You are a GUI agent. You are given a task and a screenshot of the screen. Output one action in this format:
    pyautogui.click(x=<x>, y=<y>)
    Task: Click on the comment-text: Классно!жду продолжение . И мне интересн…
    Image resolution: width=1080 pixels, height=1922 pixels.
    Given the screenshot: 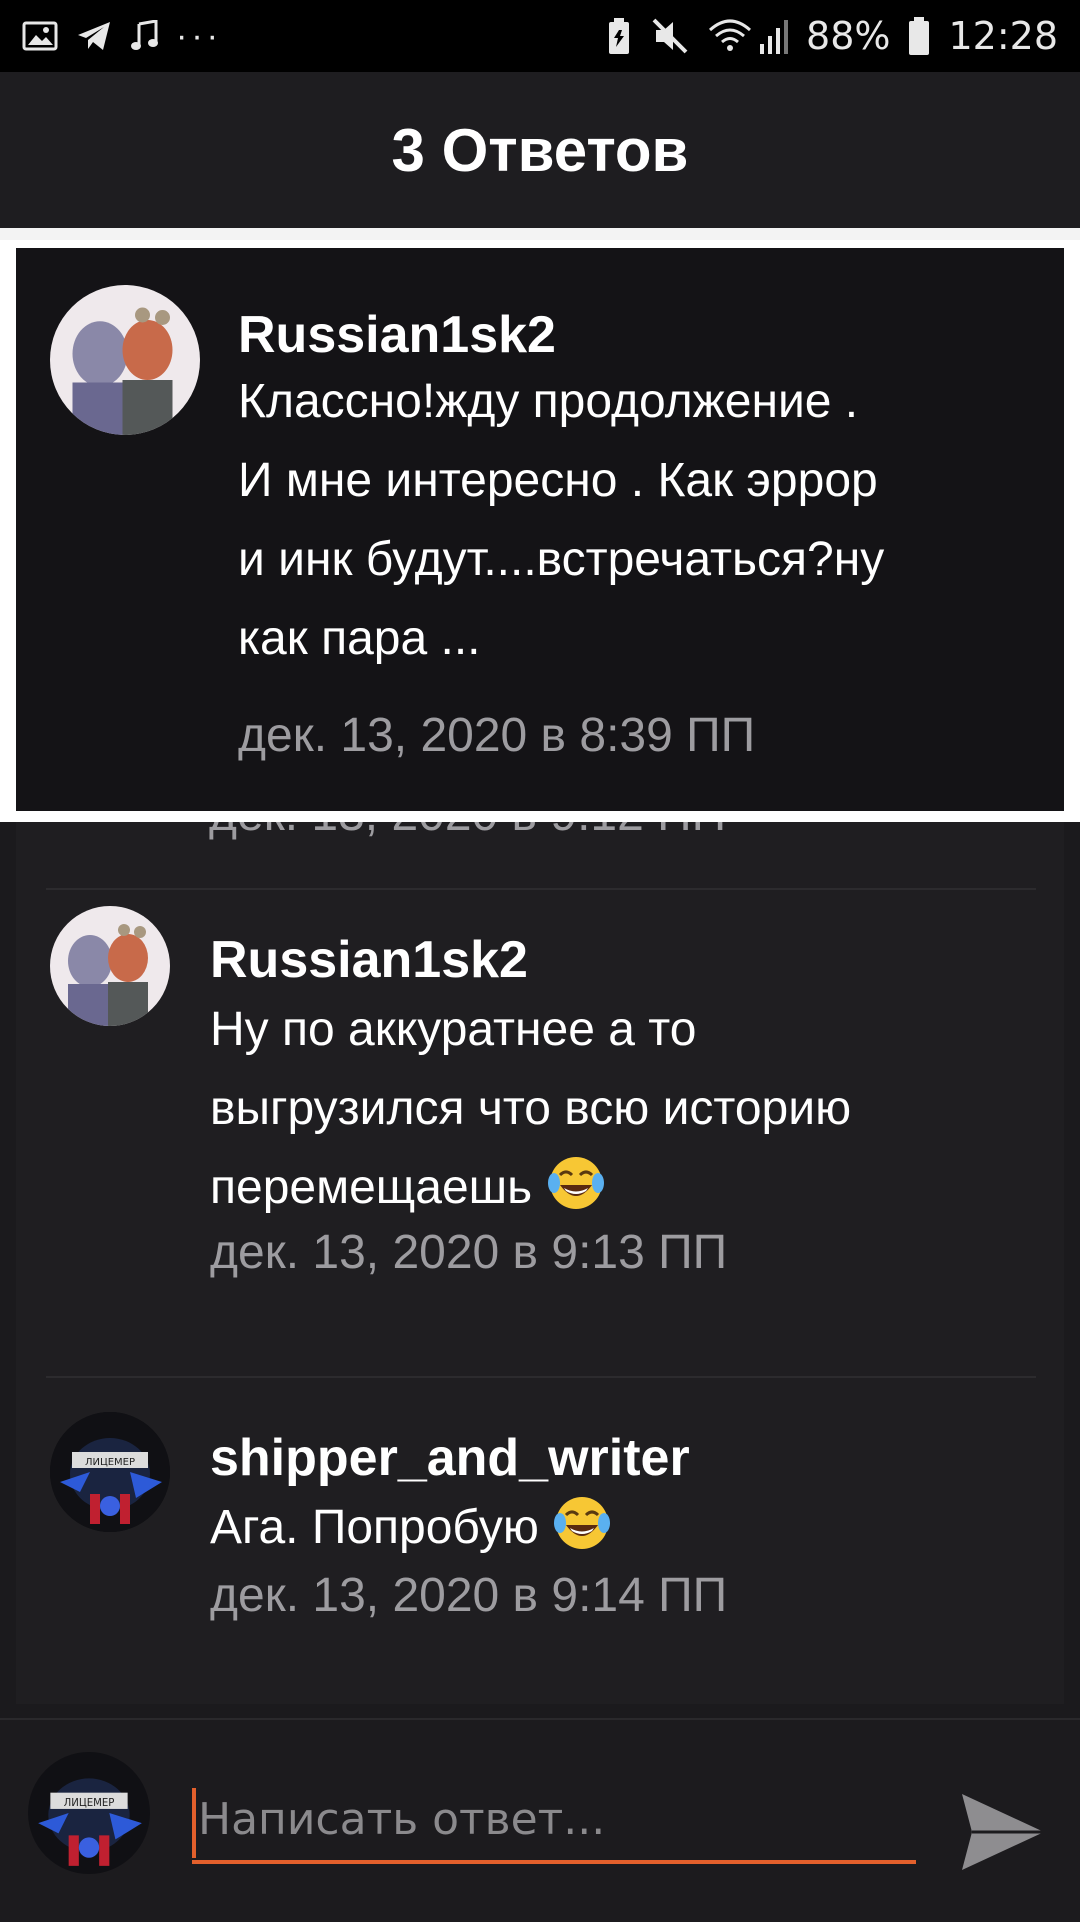 What is the action you would take?
    pyautogui.click(x=643, y=520)
    